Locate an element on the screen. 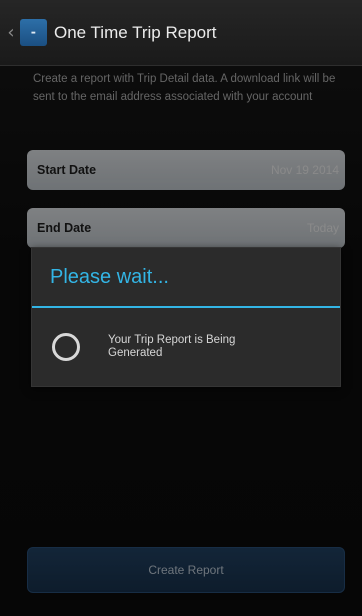 Image resolution: width=362 pixels, height=616 pixels. spinner-icon is located at coordinates (66, 347).